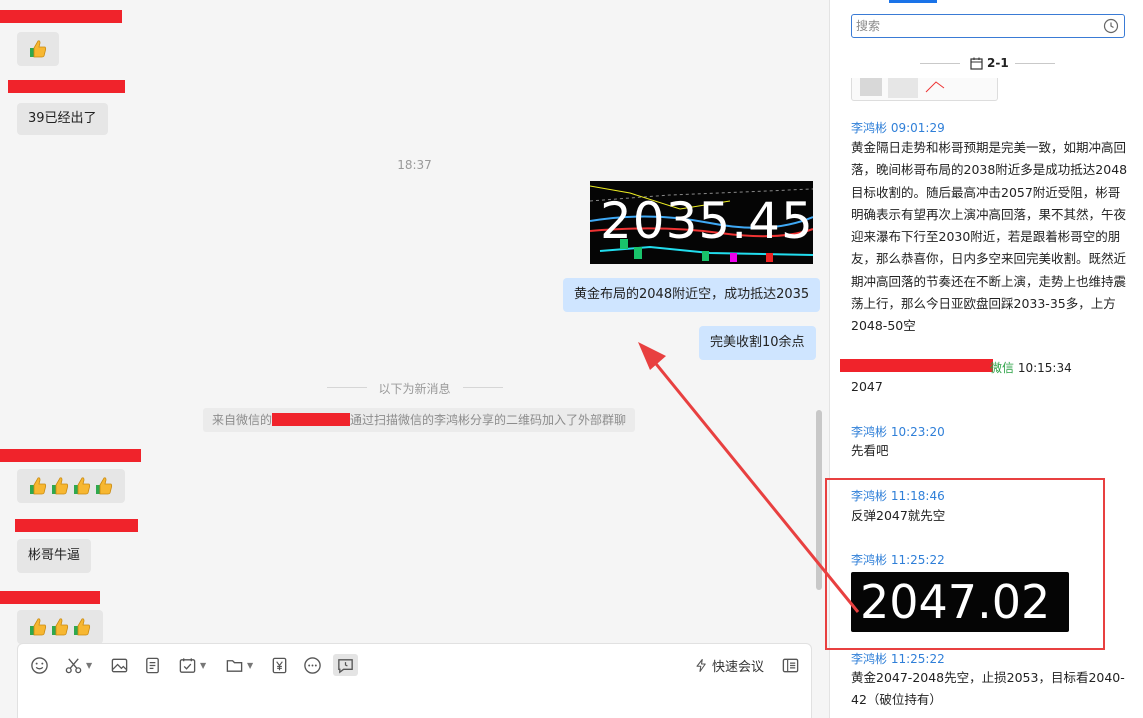  What do you see at coordinates (1002, 368) in the screenshot?
I see `wechat-tag: 微信` at bounding box center [1002, 368].